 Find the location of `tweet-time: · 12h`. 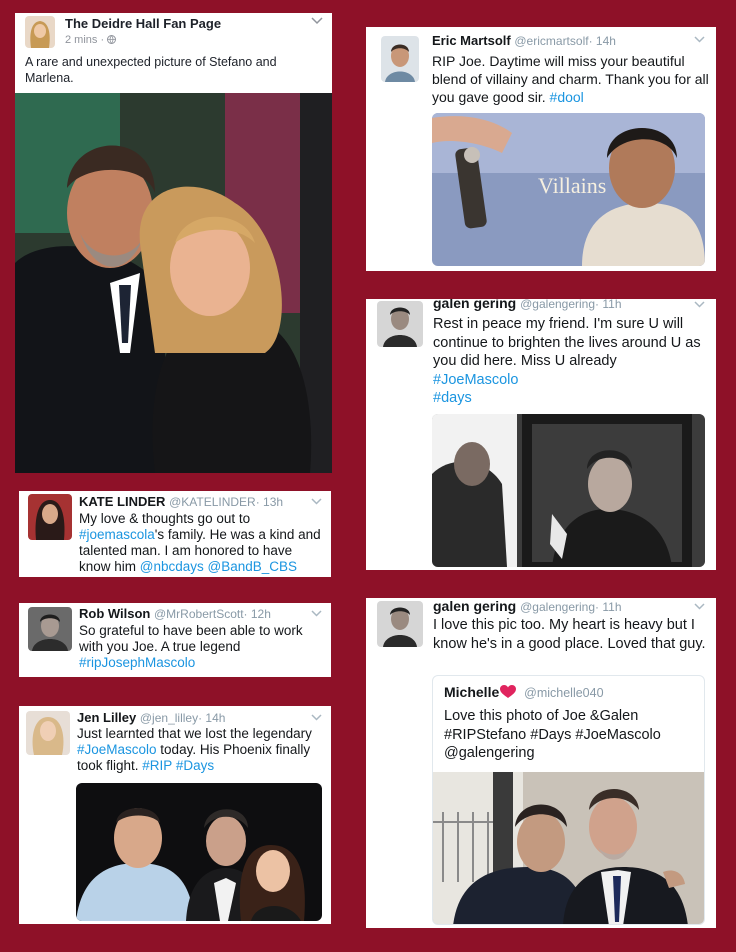

tweet-time: · 12h is located at coordinates (257, 614).